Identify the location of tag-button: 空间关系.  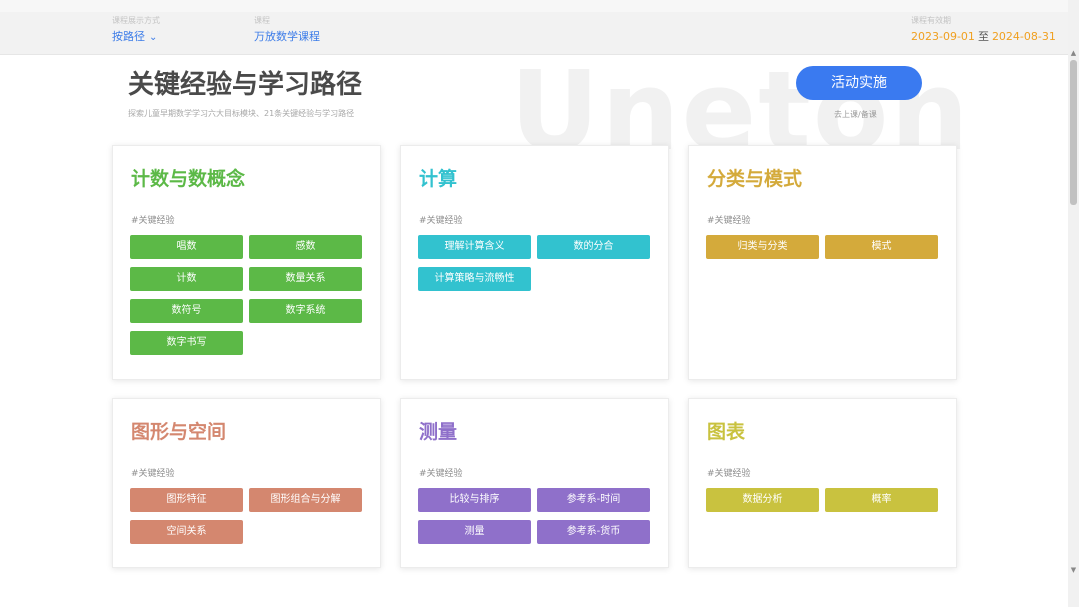
(186, 532).